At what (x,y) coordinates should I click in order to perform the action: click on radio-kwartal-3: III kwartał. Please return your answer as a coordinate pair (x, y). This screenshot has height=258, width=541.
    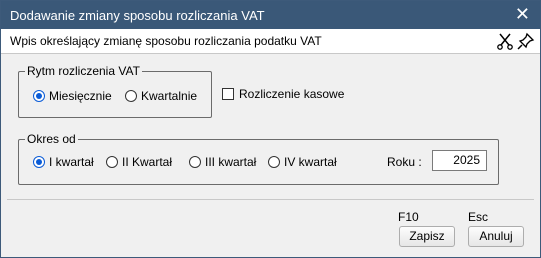
    Looking at the image, I should click on (222, 162).